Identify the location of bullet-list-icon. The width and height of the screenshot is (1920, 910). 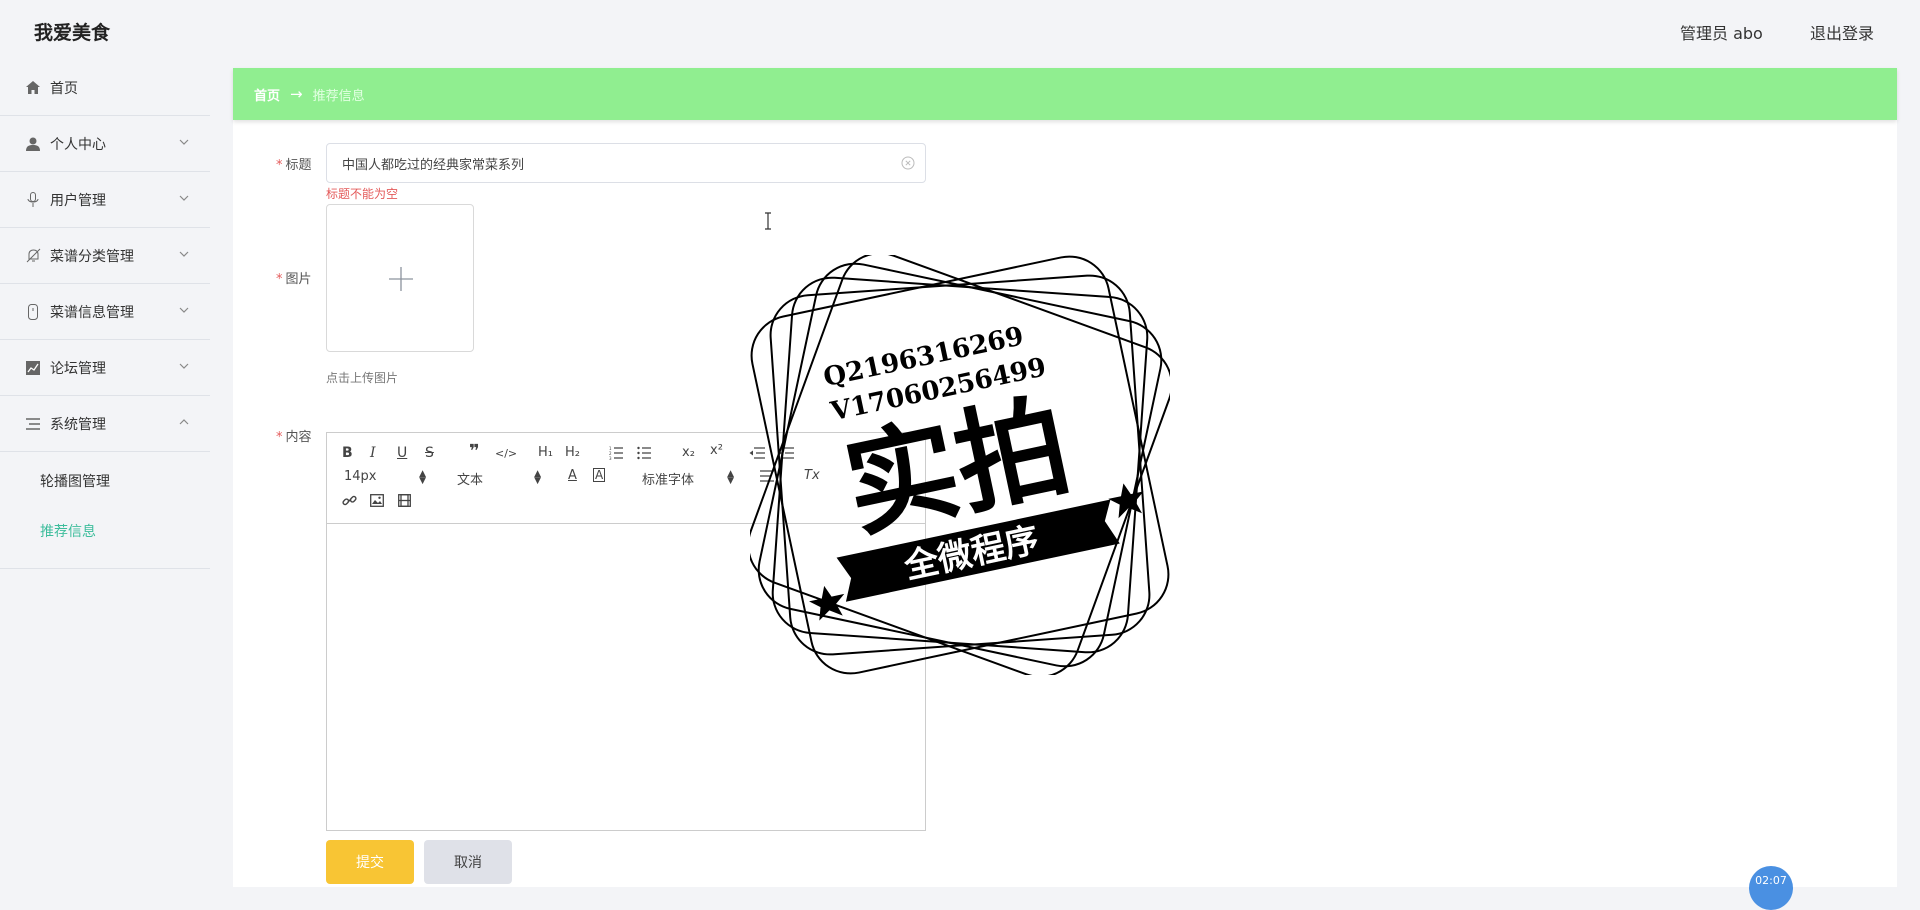
(644, 453).